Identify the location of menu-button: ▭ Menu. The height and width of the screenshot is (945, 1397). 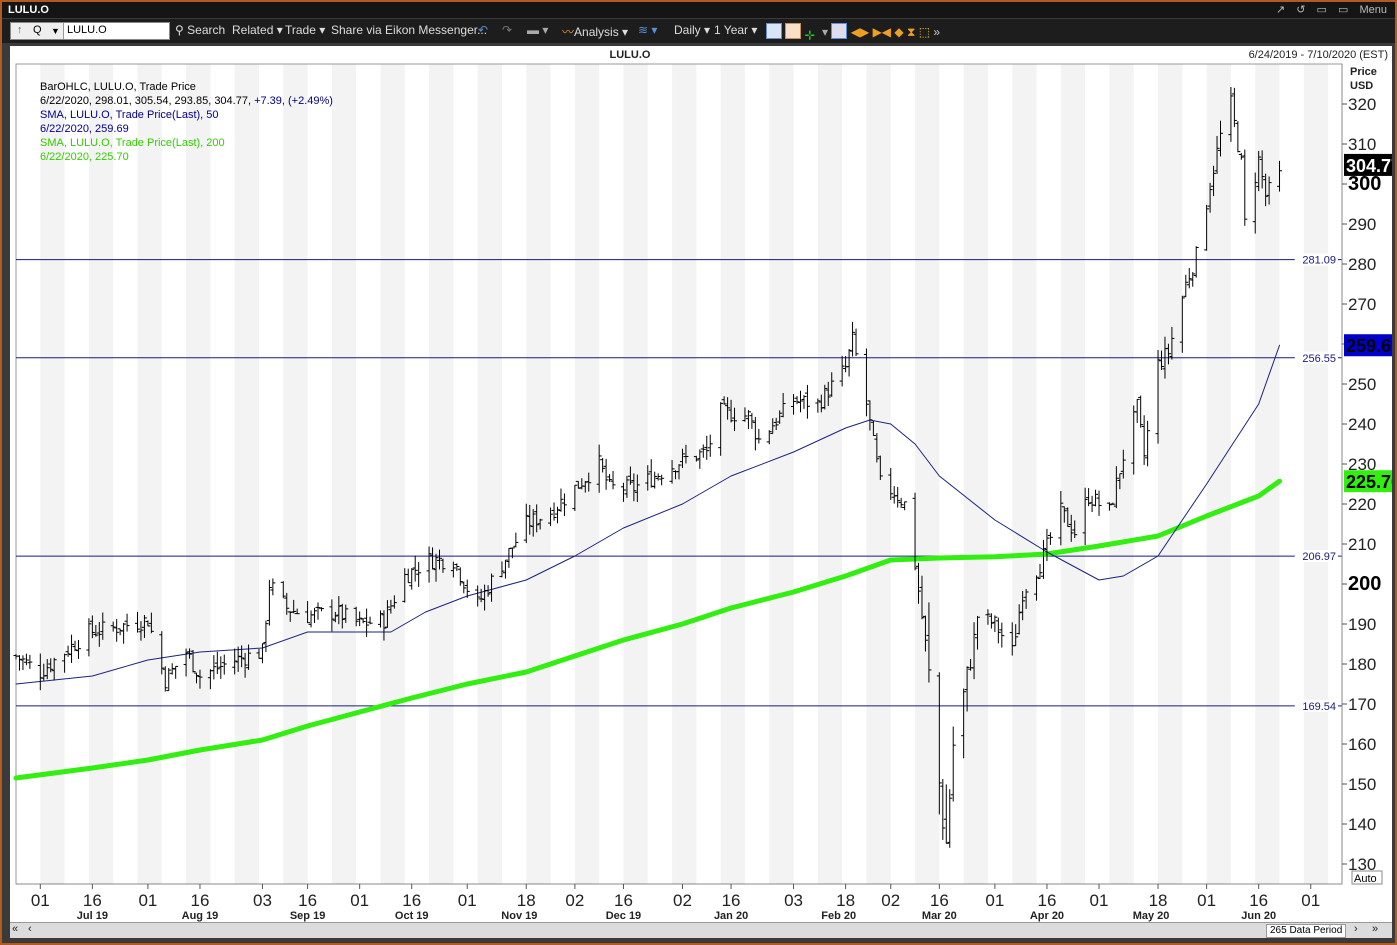
(1362, 10).